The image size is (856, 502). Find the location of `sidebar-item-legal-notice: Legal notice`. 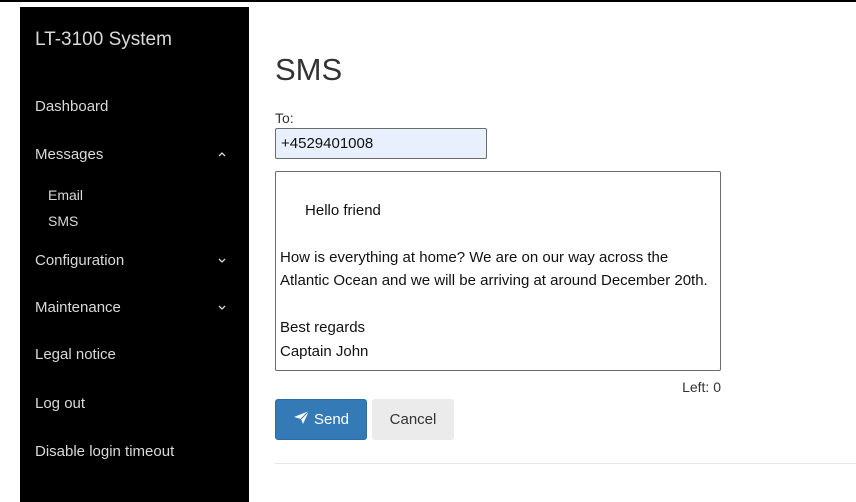

sidebar-item-legal-notice: Legal notice is located at coordinates (135, 354).